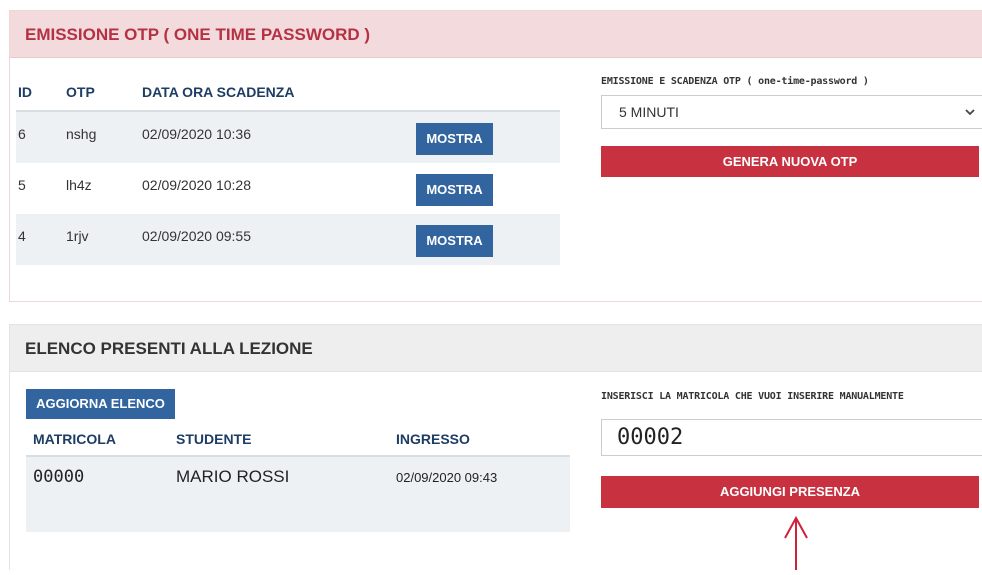 The height and width of the screenshot is (575, 982). I want to click on arrow-up-icon, so click(796, 544).